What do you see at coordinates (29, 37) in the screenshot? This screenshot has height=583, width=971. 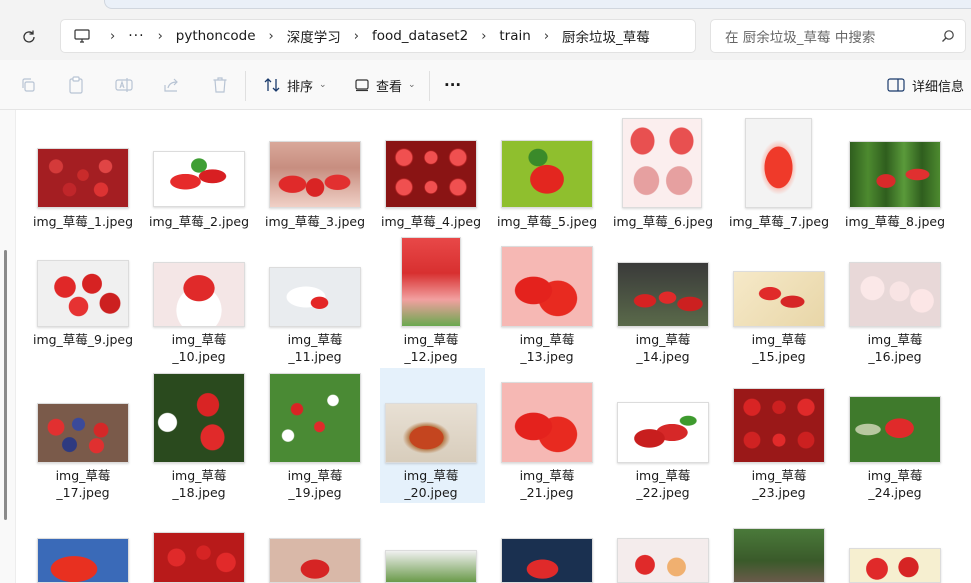 I see `refresh-button` at bounding box center [29, 37].